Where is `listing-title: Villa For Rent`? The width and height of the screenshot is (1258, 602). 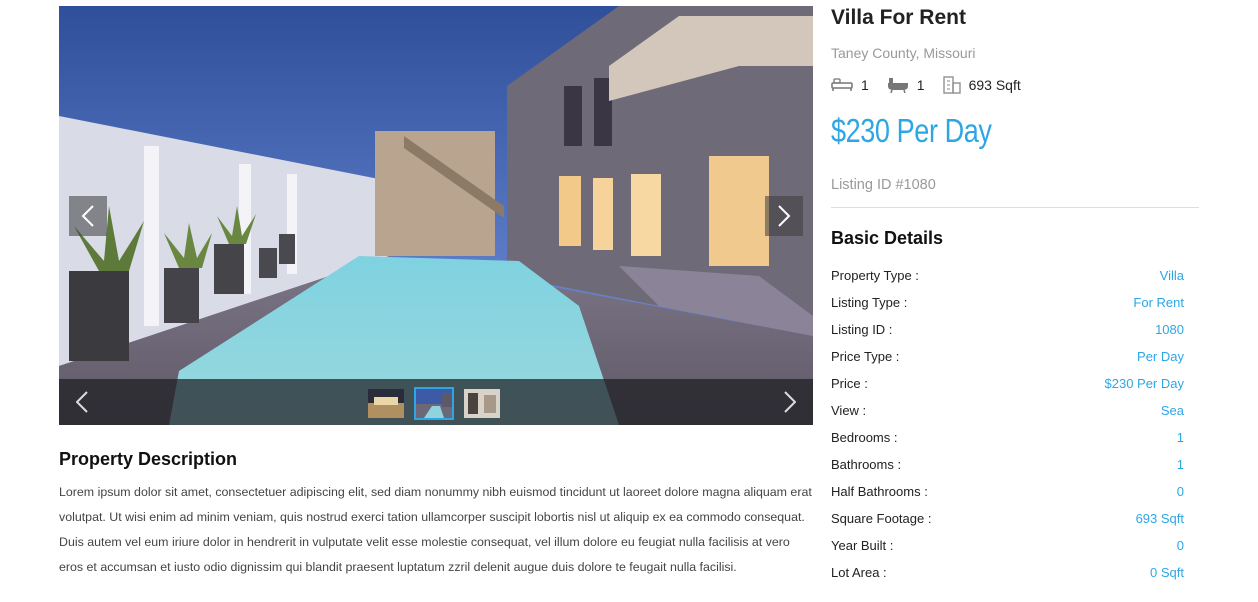 listing-title: Villa For Rent is located at coordinates (898, 17).